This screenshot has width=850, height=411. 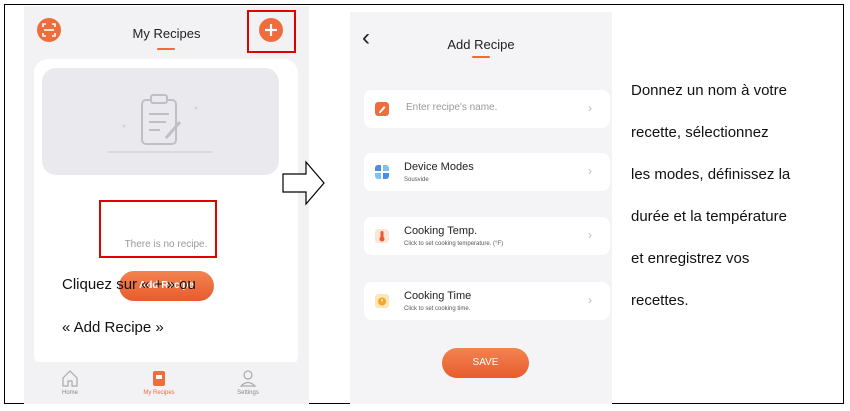 I want to click on add-recipe-underline, so click(x=481, y=57).